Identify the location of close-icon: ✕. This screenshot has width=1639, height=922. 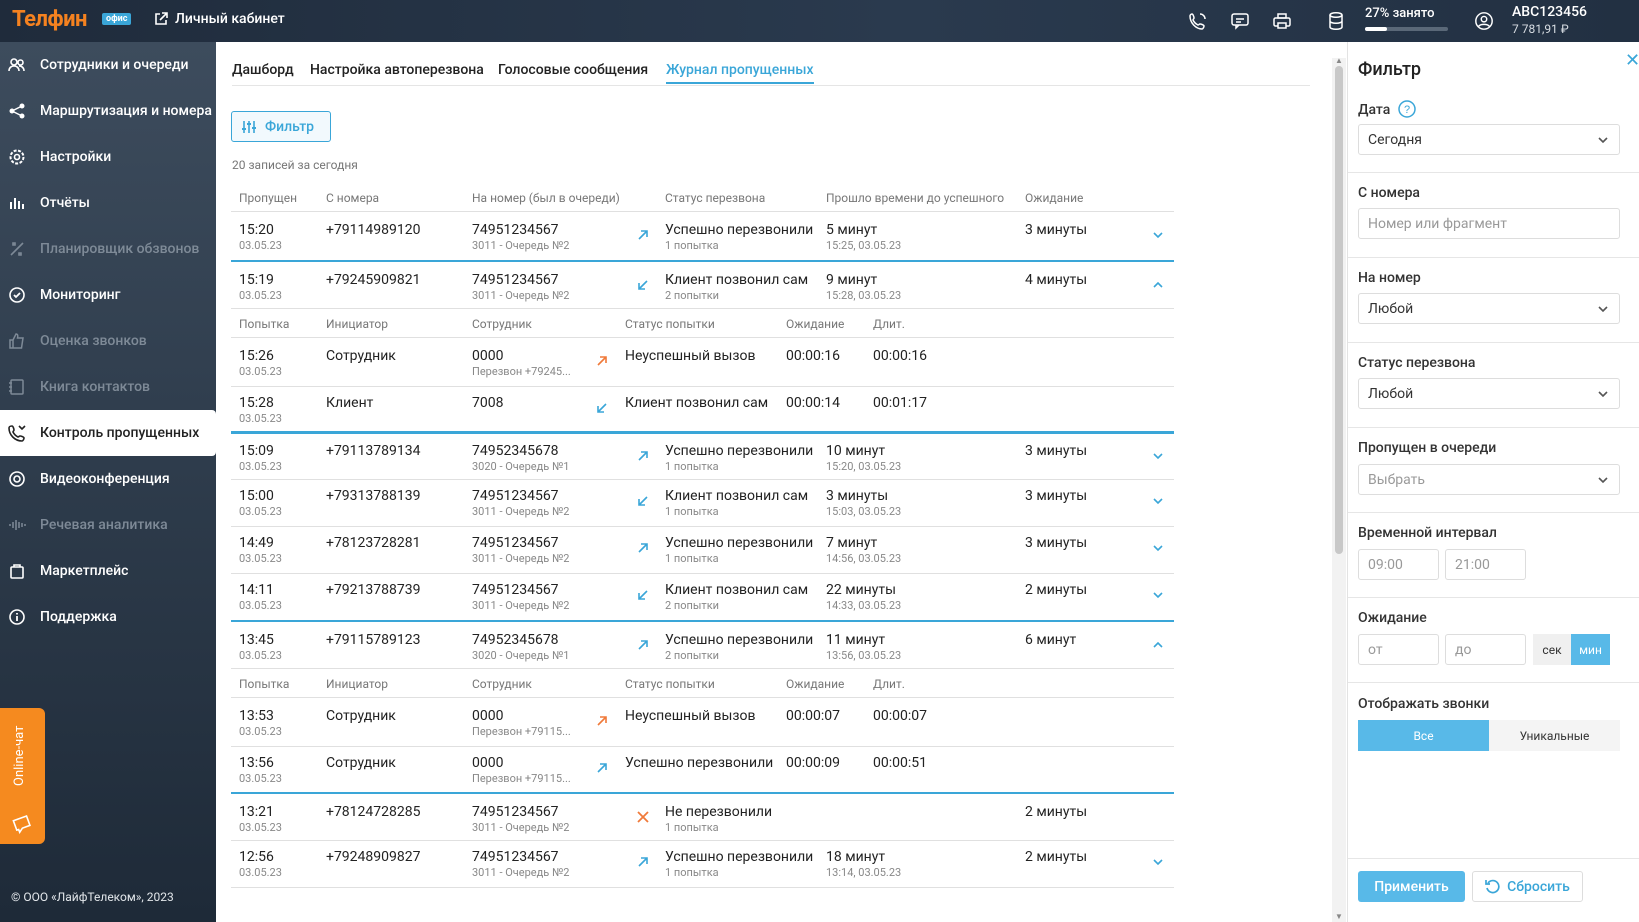
(1632, 60).